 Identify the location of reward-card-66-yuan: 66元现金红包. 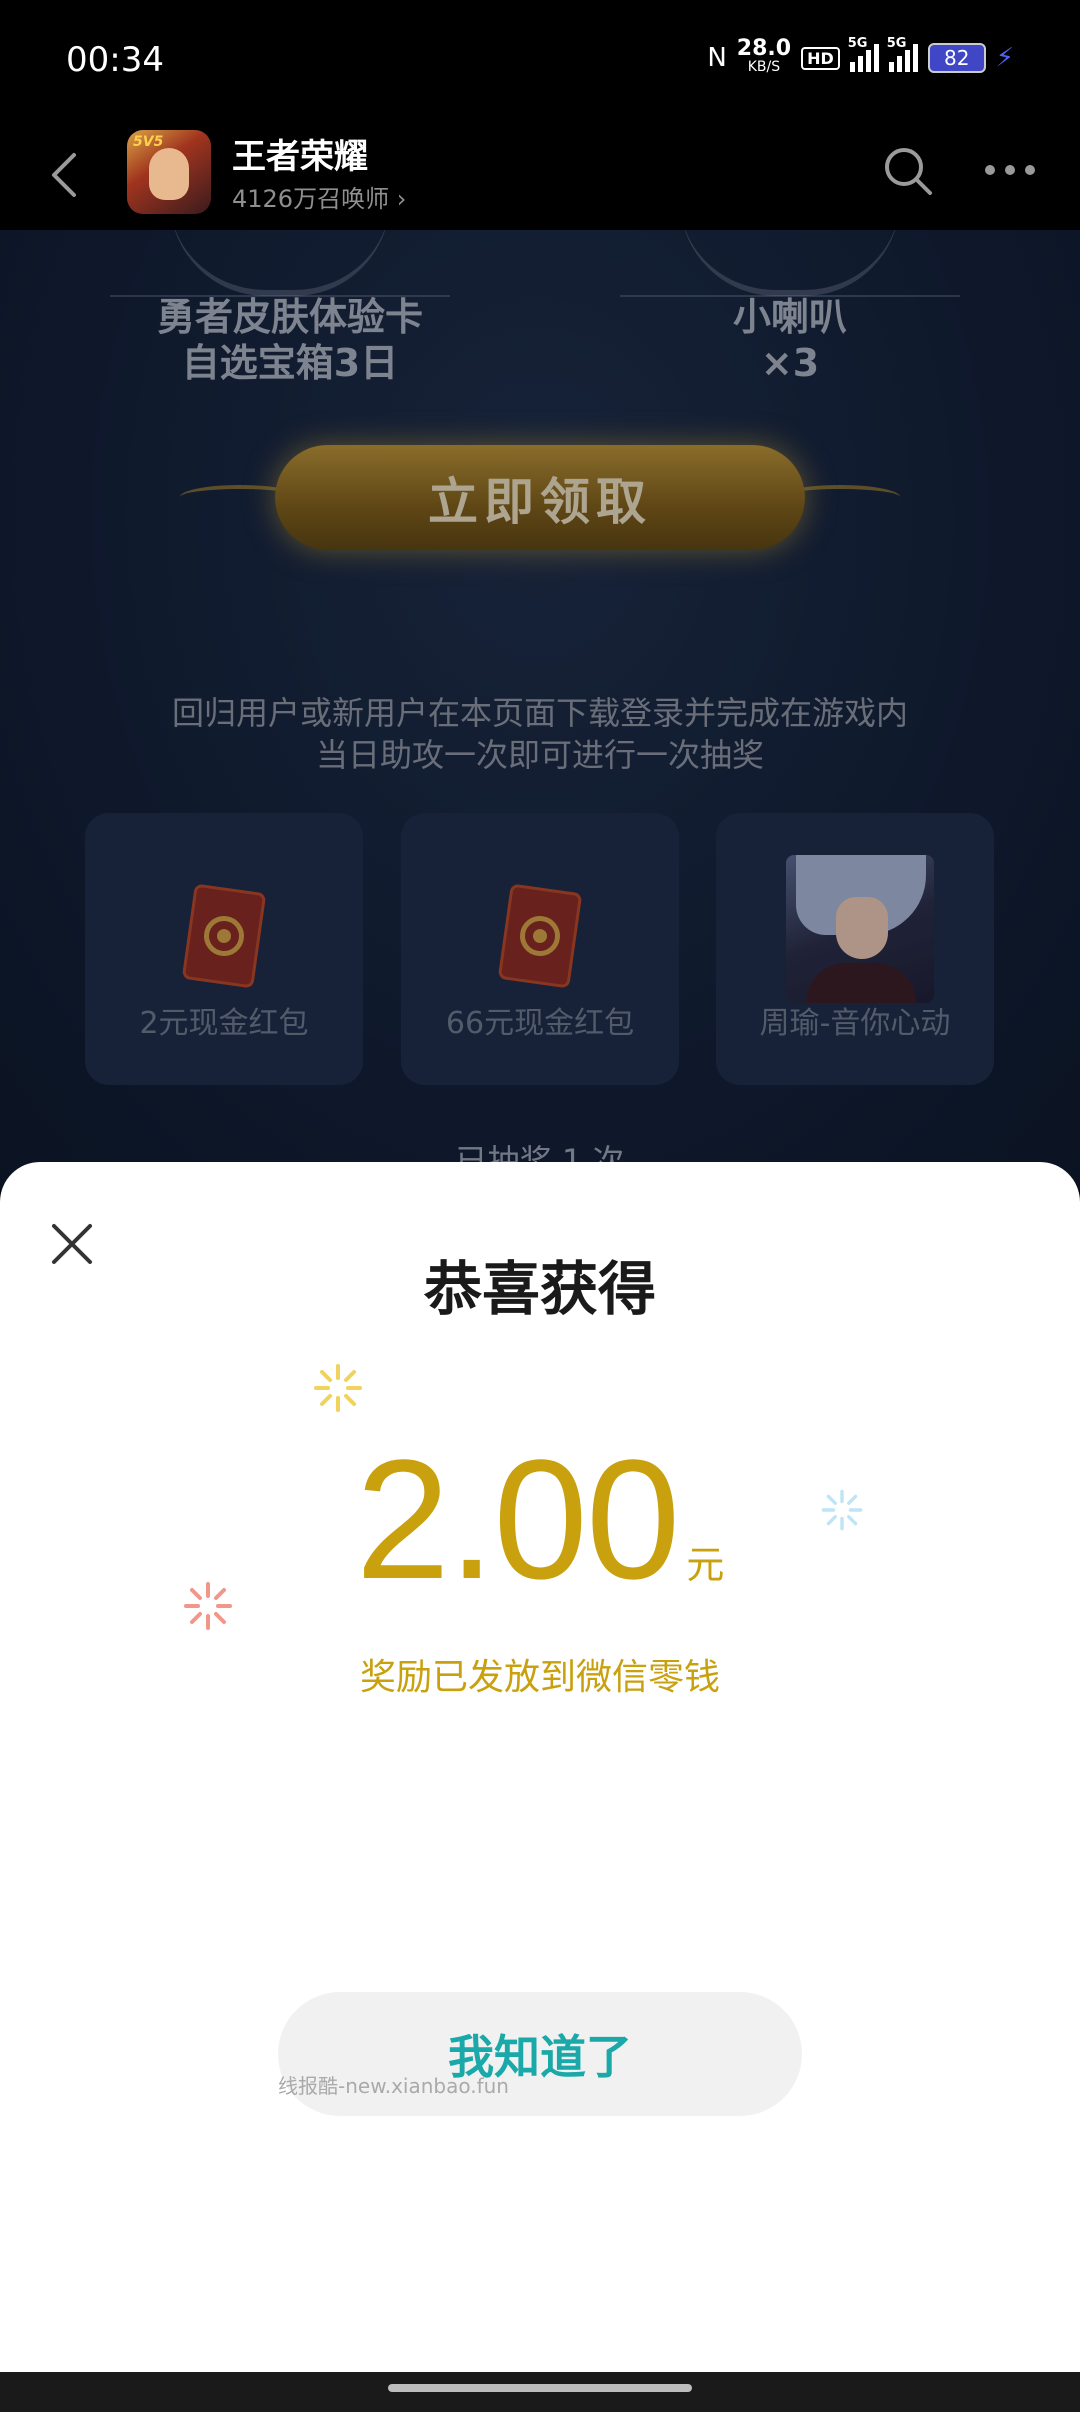
(540, 949).